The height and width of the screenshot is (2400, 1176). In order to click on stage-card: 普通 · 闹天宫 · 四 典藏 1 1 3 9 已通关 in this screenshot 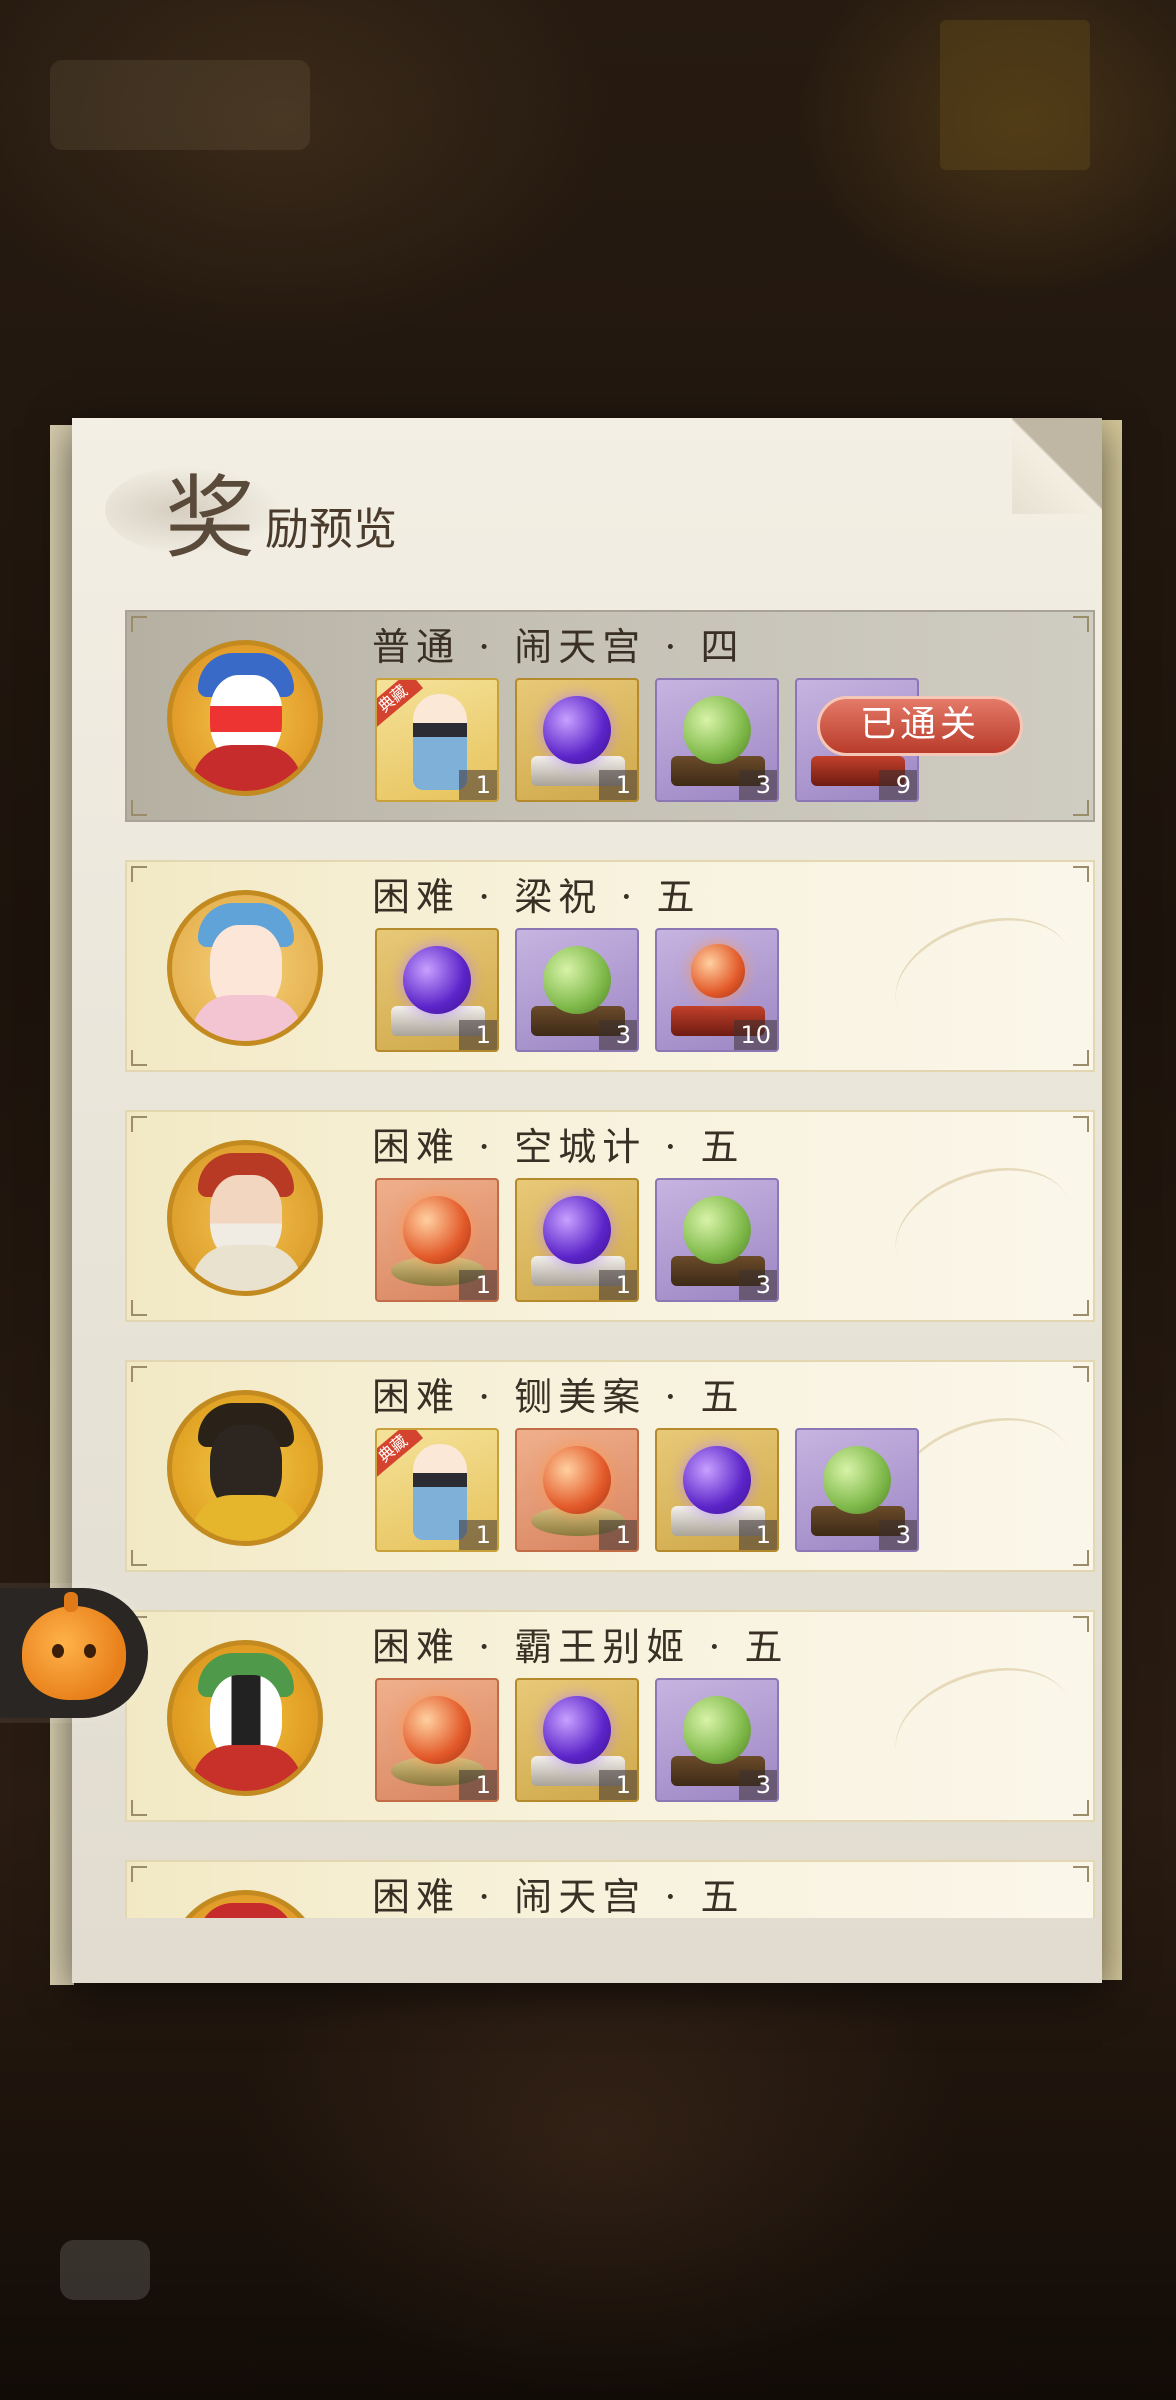, I will do `click(610, 716)`.